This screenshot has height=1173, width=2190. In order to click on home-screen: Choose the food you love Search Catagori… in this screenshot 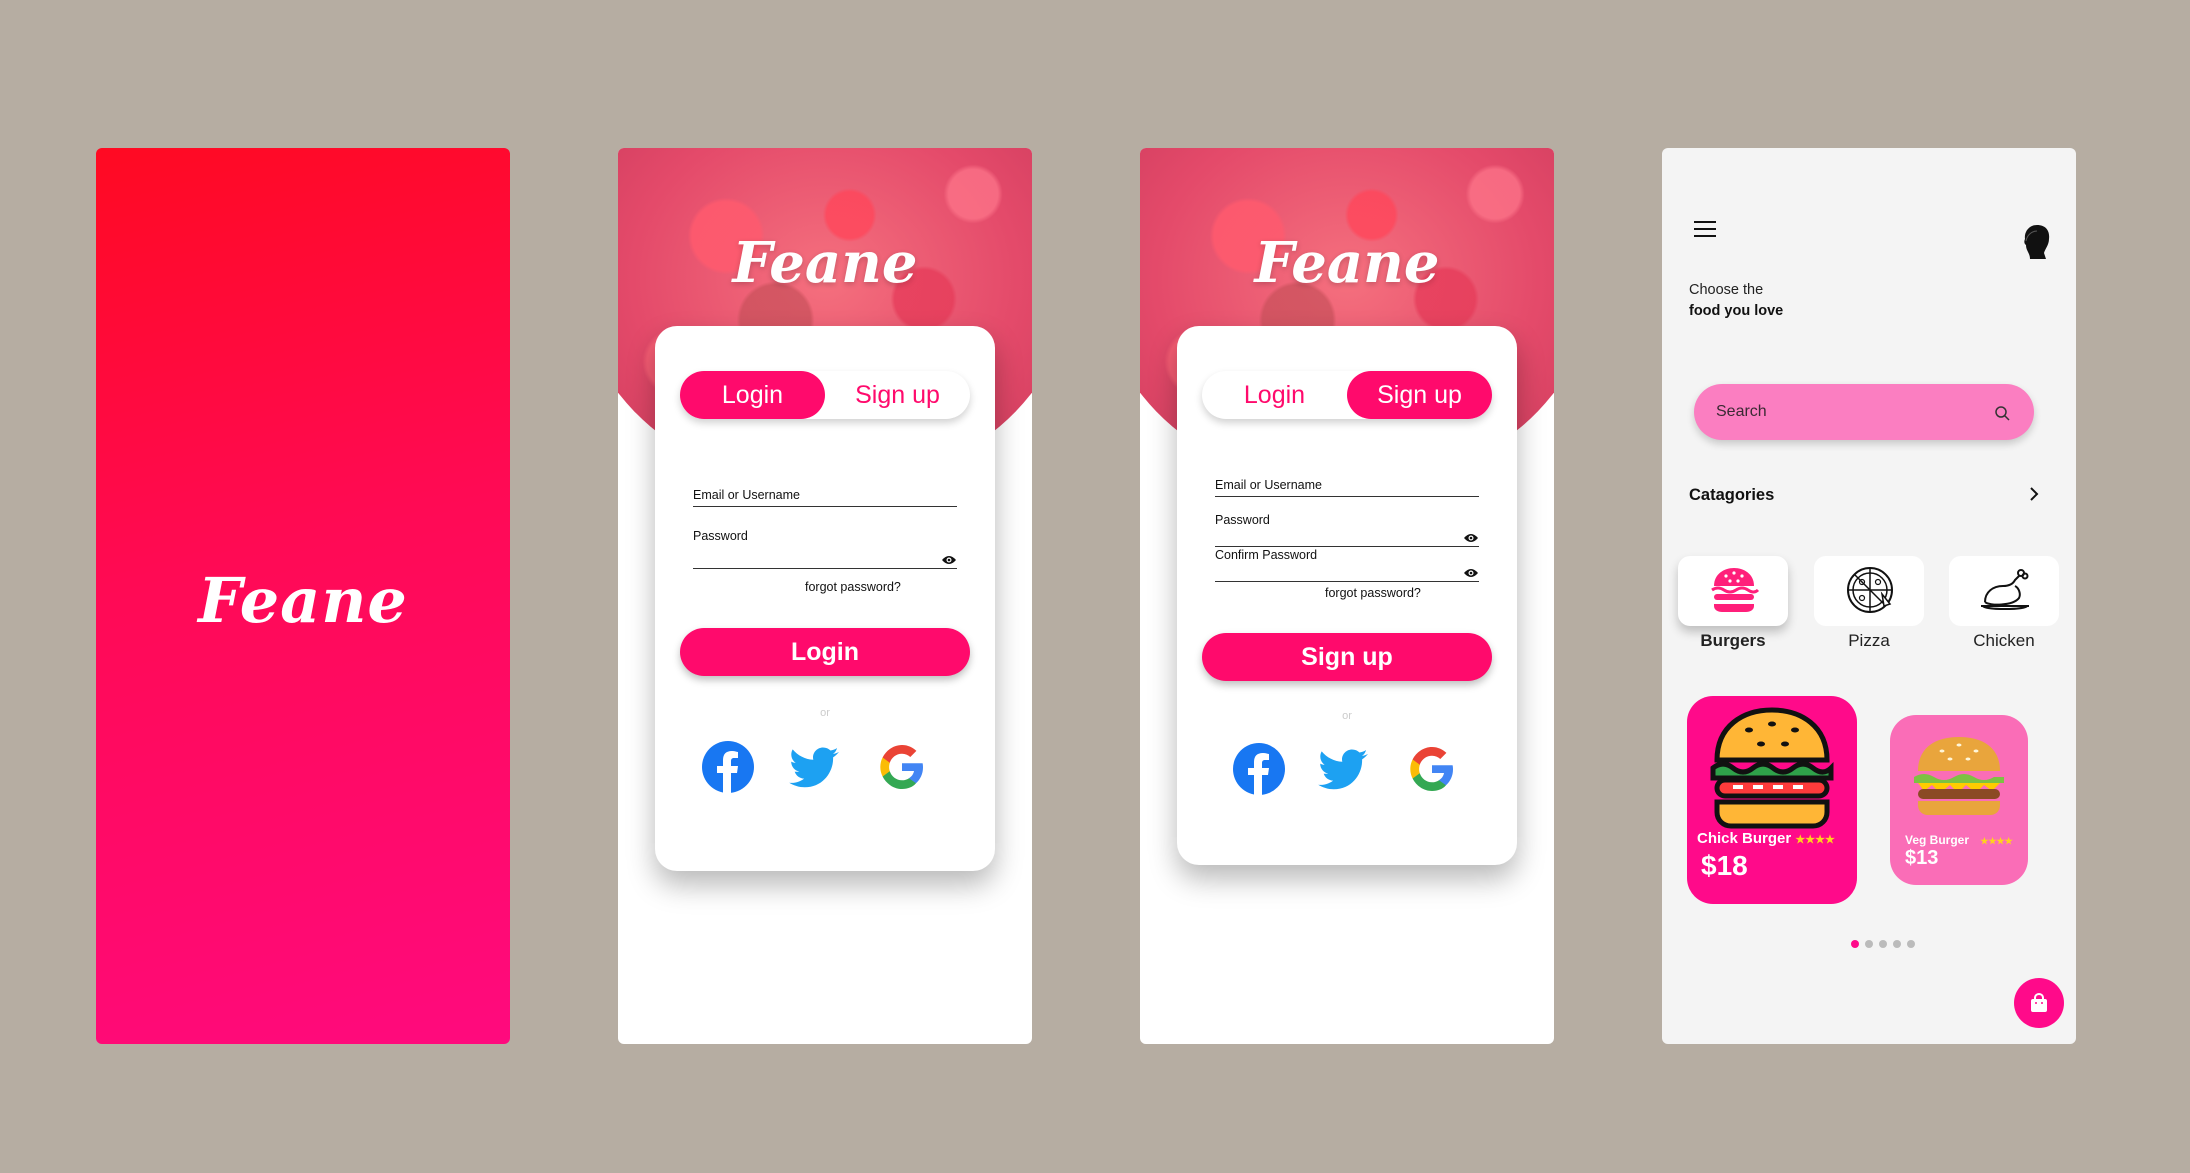, I will do `click(1869, 596)`.